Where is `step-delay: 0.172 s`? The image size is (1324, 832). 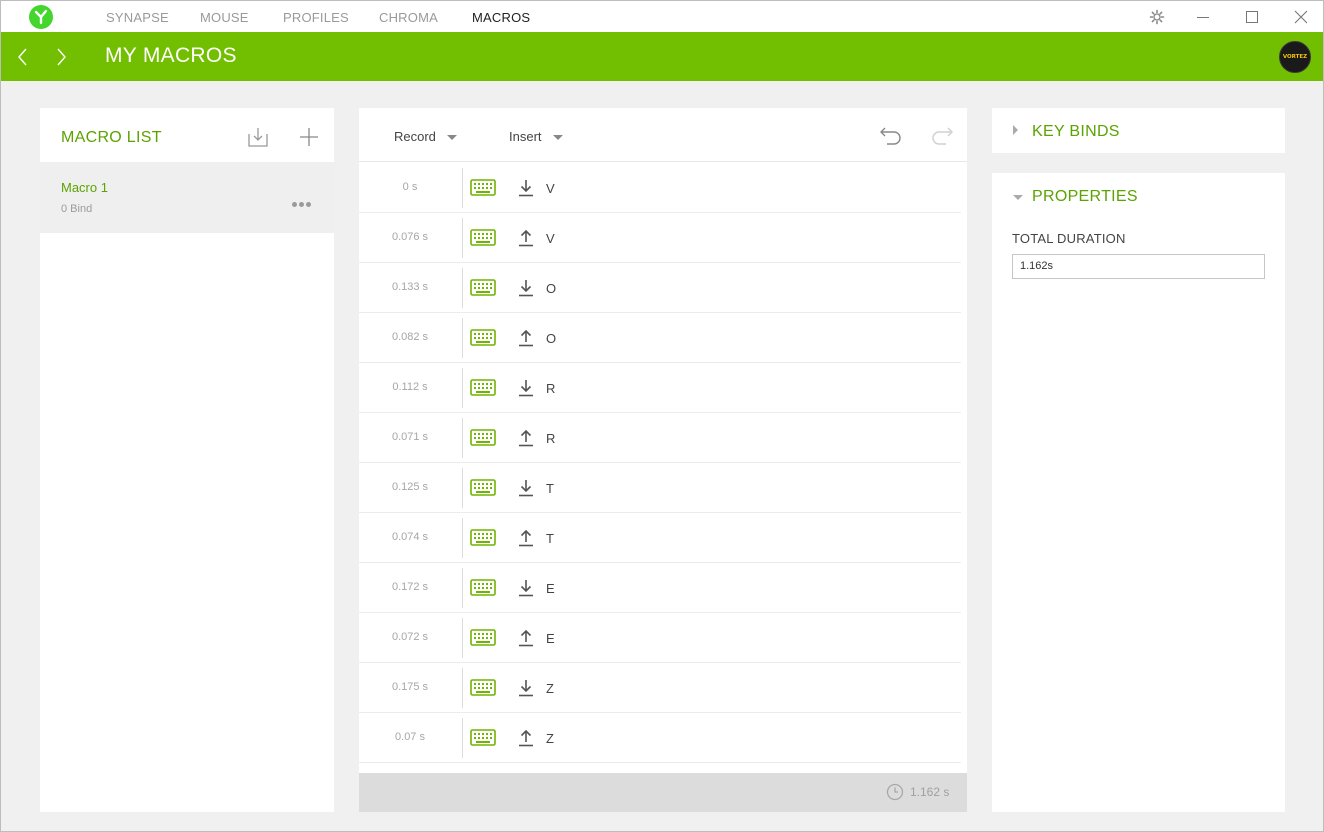 step-delay: 0.172 s is located at coordinates (410, 587).